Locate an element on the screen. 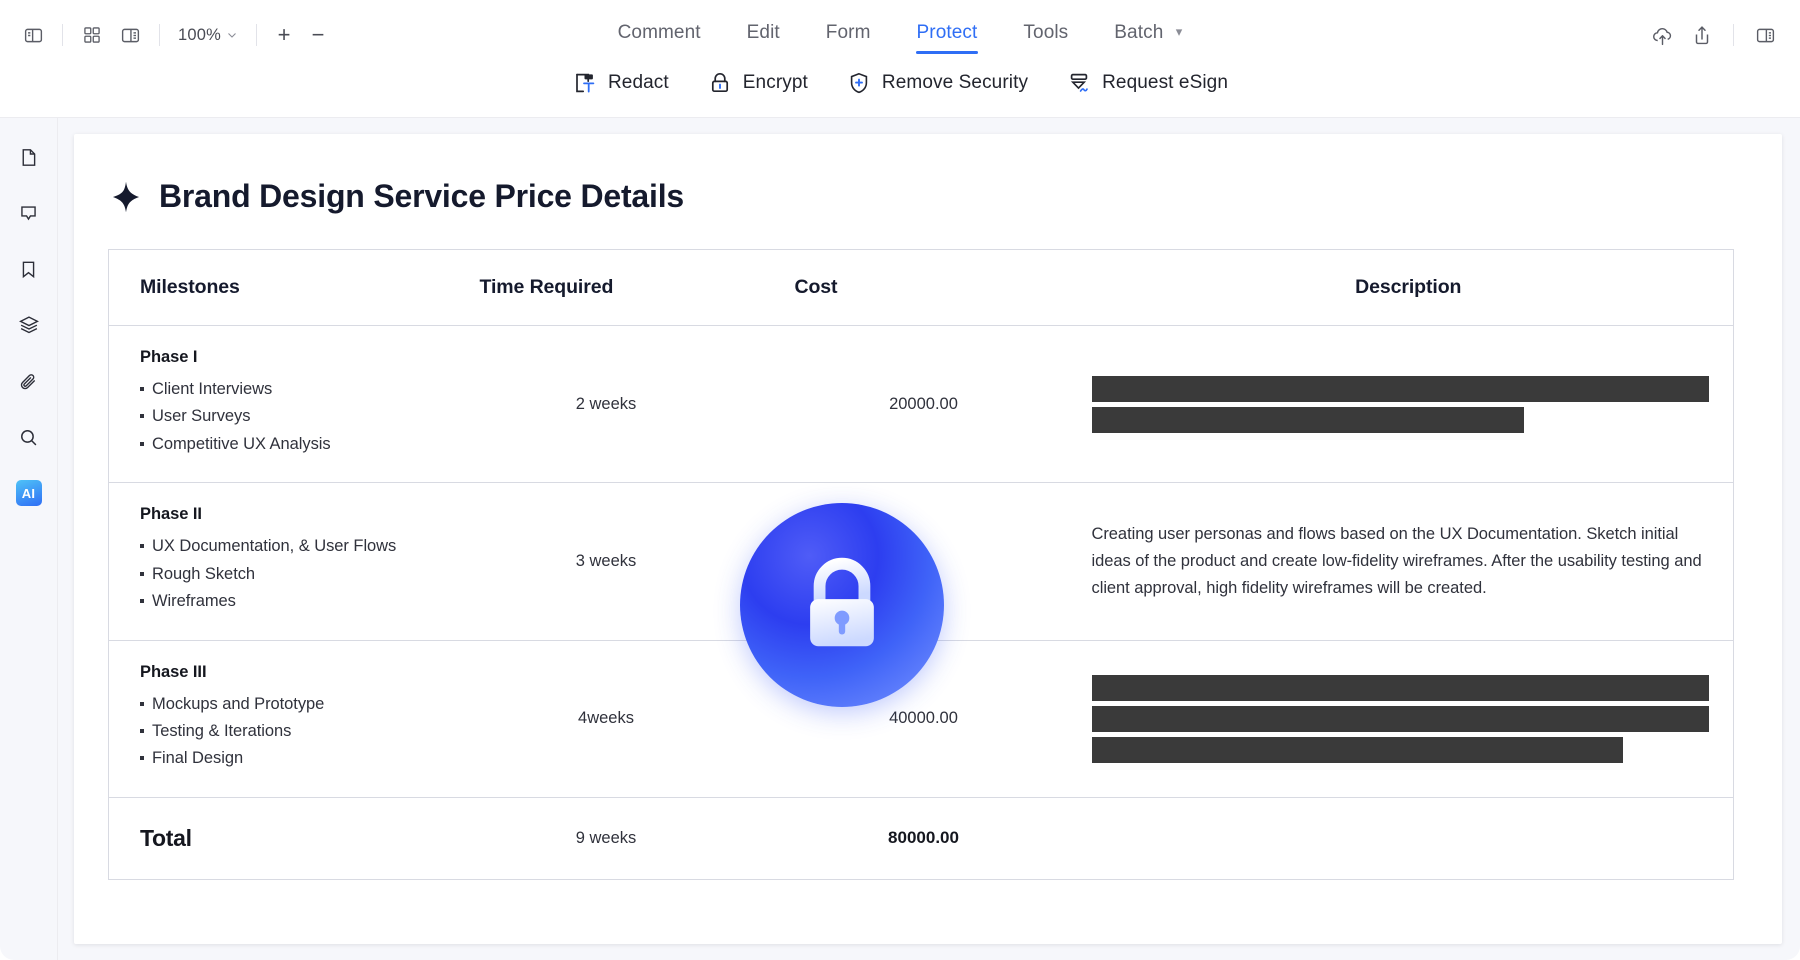 The width and height of the screenshot is (1800, 960). tab-form: Form is located at coordinates (848, 37).